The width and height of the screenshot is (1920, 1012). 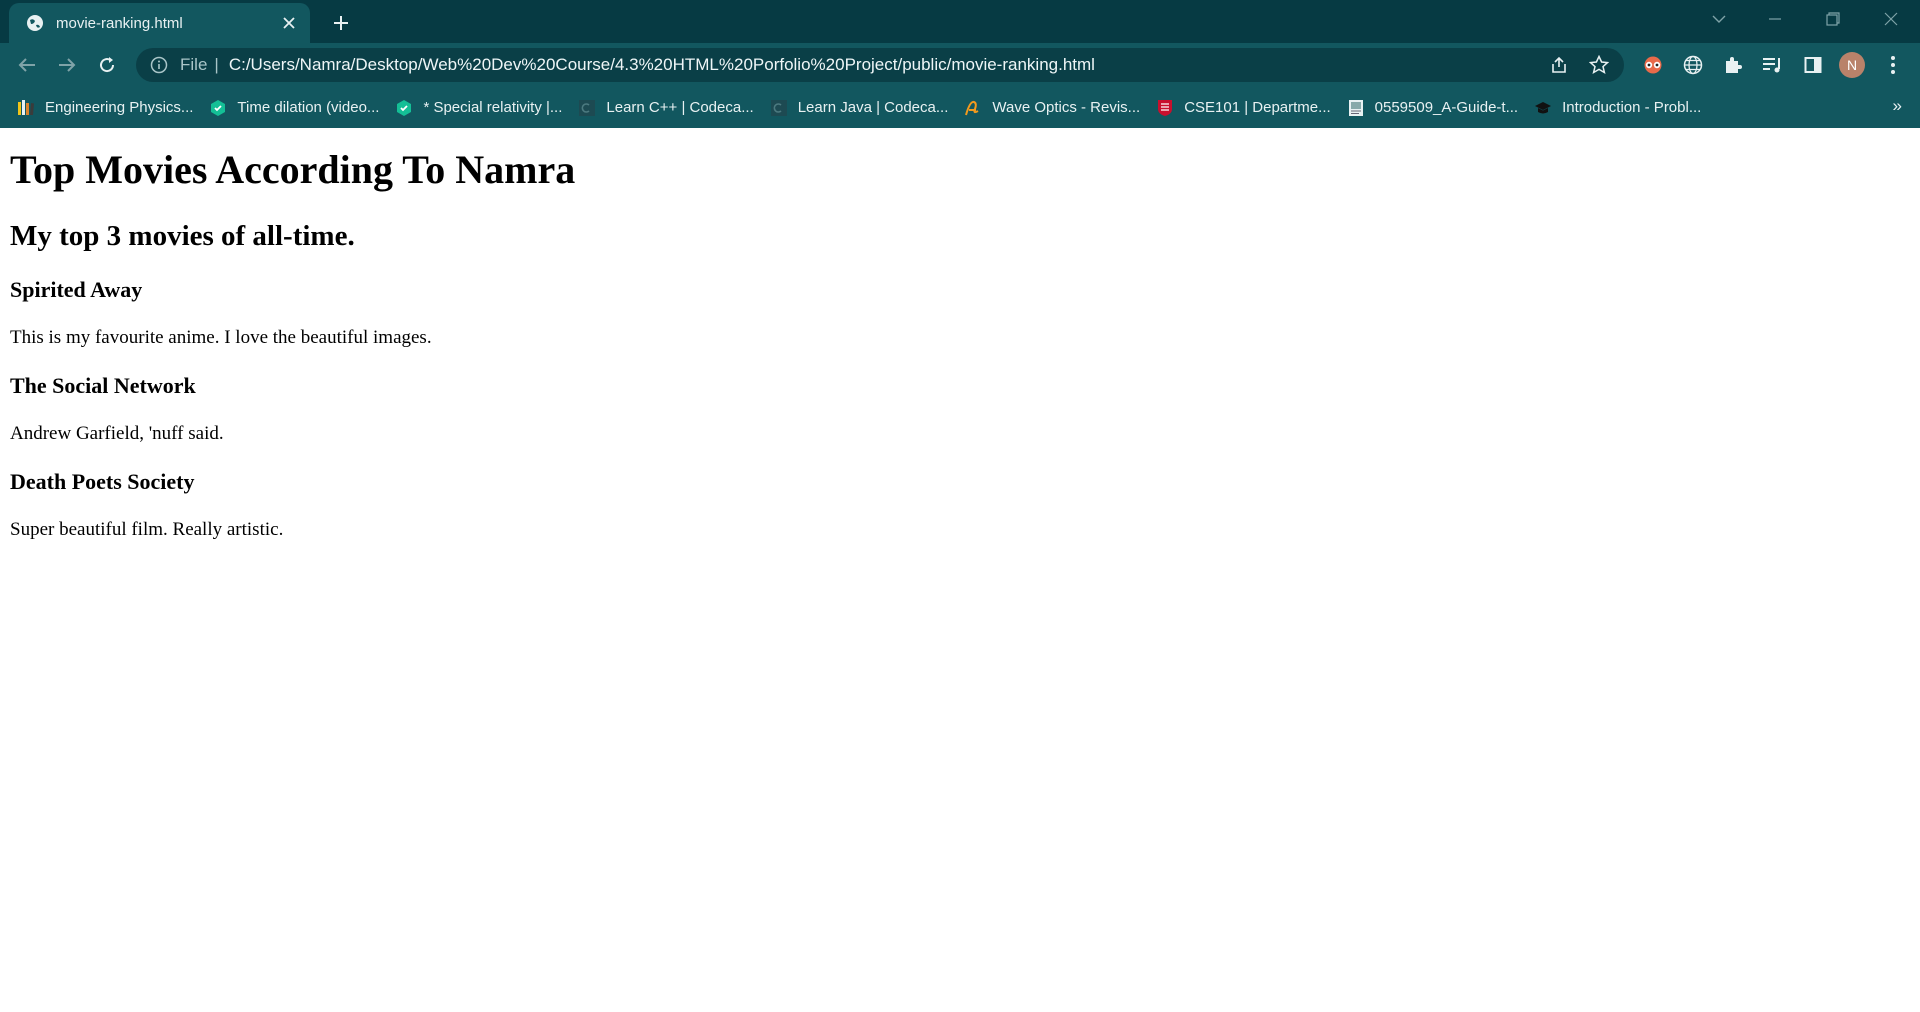 What do you see at coordinates (26, 108) in the screenshot?
I see `books-icon` at bounding box center [26, 108].